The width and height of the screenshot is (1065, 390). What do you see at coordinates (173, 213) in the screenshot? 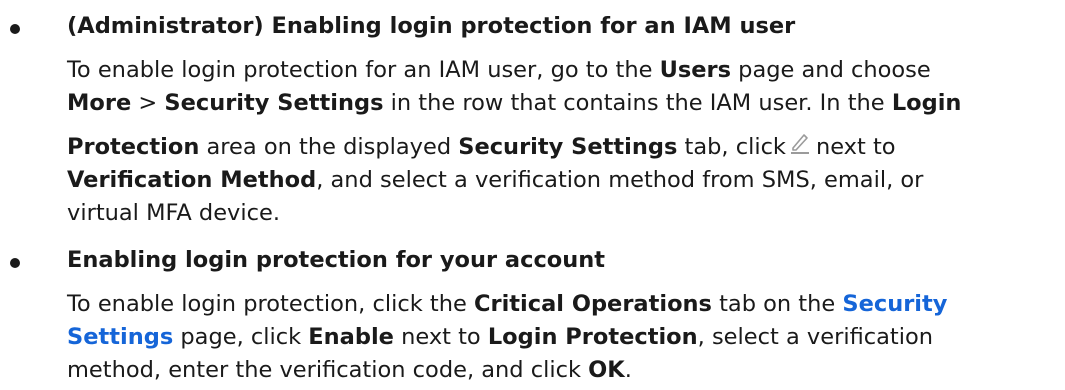
I see `text-run: virtual MFA device.` at bounding box center [173, 213].